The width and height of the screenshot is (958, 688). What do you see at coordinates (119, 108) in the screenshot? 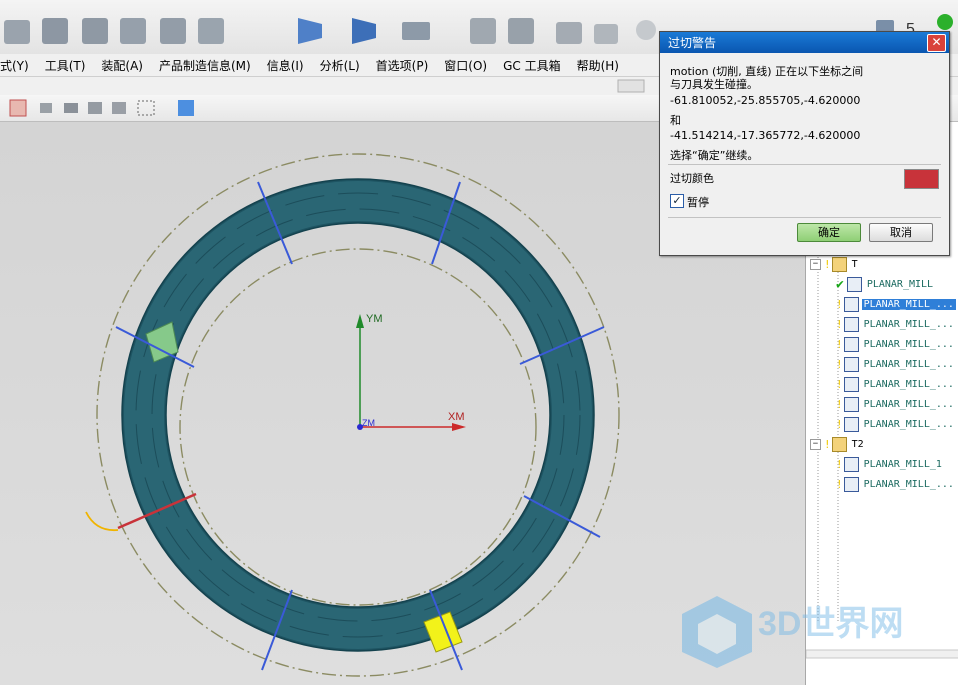
I see `pan-icon` at bounding box center [119, 108].